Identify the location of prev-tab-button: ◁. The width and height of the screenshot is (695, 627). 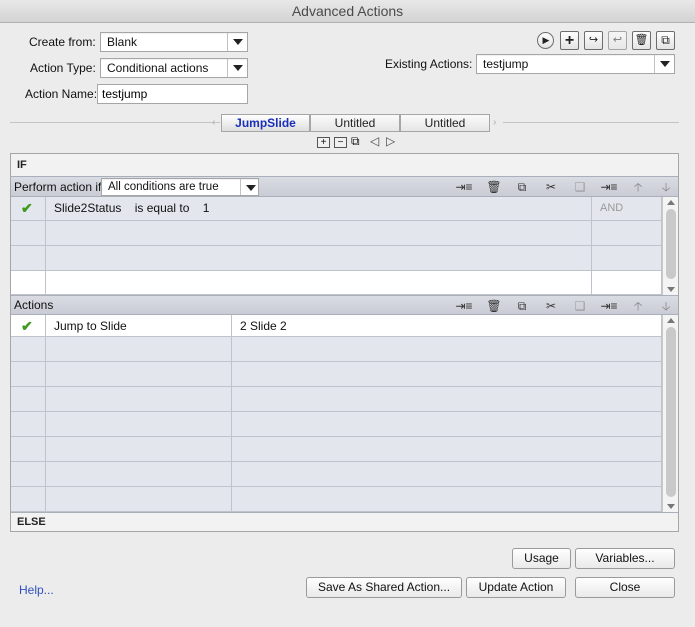
(374, 141).